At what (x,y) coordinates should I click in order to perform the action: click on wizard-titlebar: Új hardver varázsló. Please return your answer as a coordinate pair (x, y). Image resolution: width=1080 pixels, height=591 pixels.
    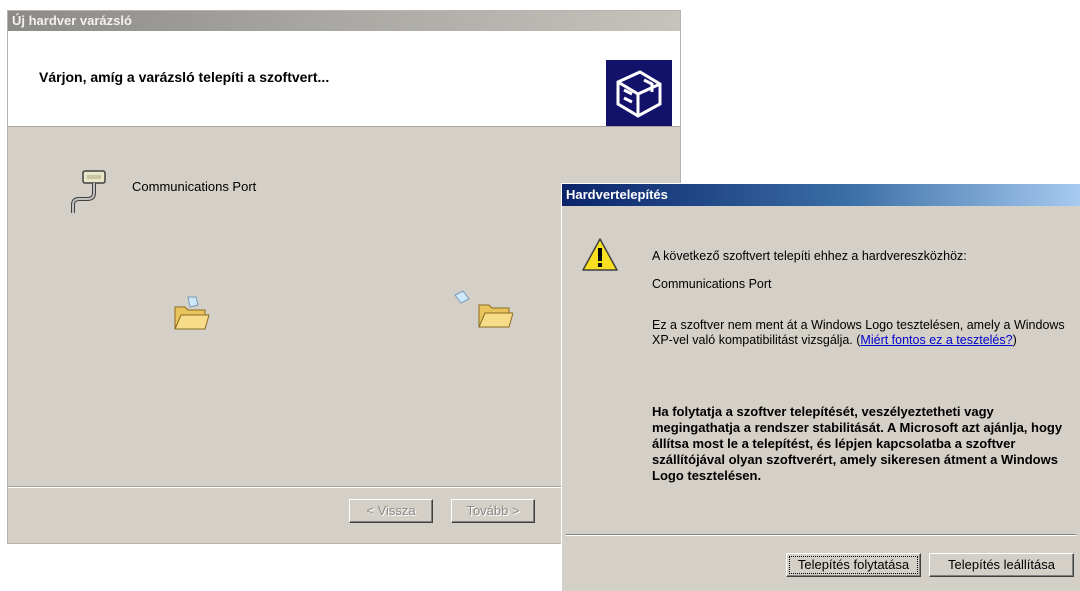
    Looking at the image, I should click on (344, 21).